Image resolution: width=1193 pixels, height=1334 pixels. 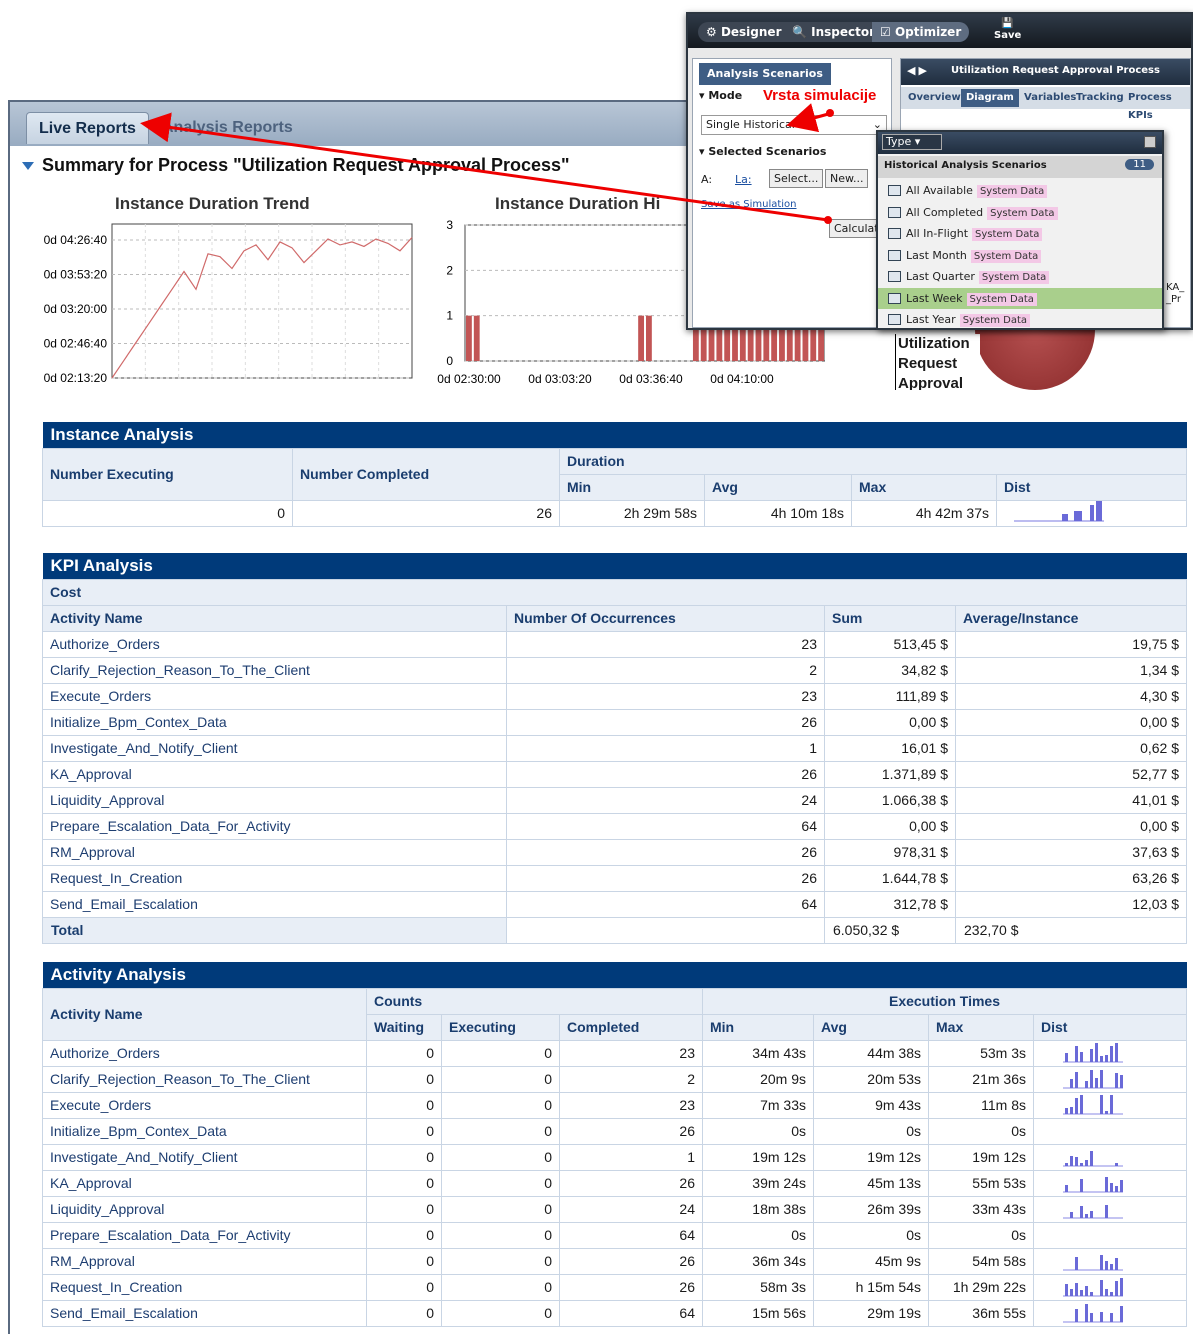 I want to click on cell-total: Total, so click(x=274, y=930).